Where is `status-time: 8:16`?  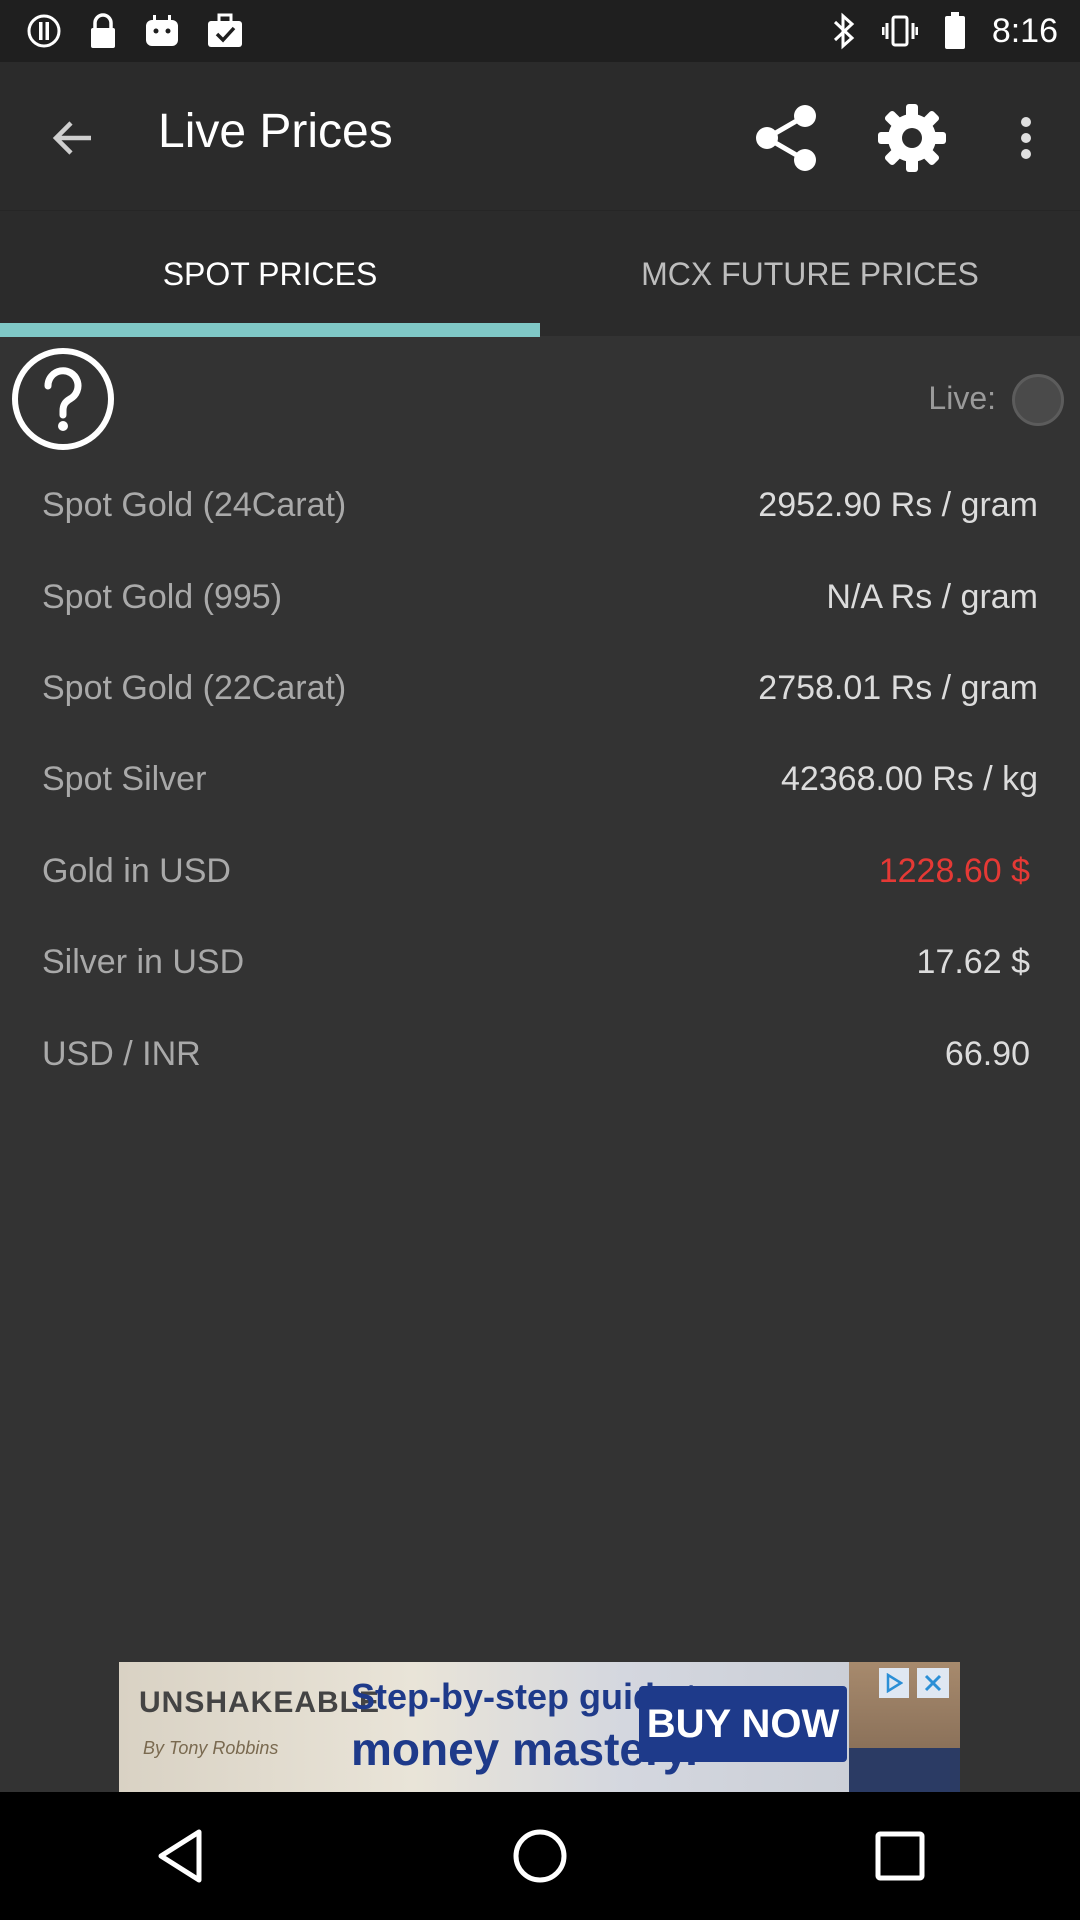
status-time: 8:16 is located at coordinates (1024, 30).